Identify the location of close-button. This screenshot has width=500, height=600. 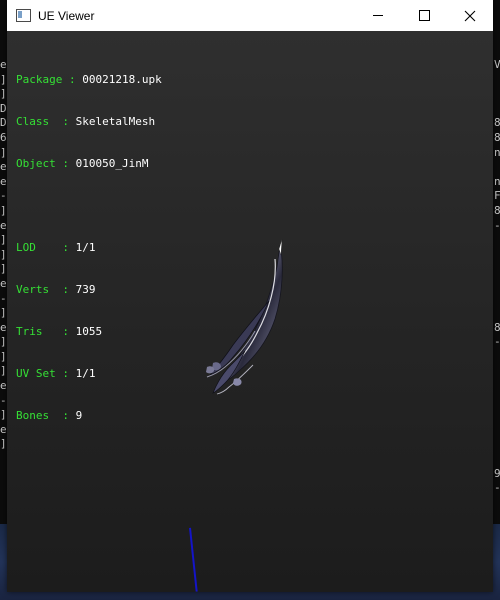
(470, 15).